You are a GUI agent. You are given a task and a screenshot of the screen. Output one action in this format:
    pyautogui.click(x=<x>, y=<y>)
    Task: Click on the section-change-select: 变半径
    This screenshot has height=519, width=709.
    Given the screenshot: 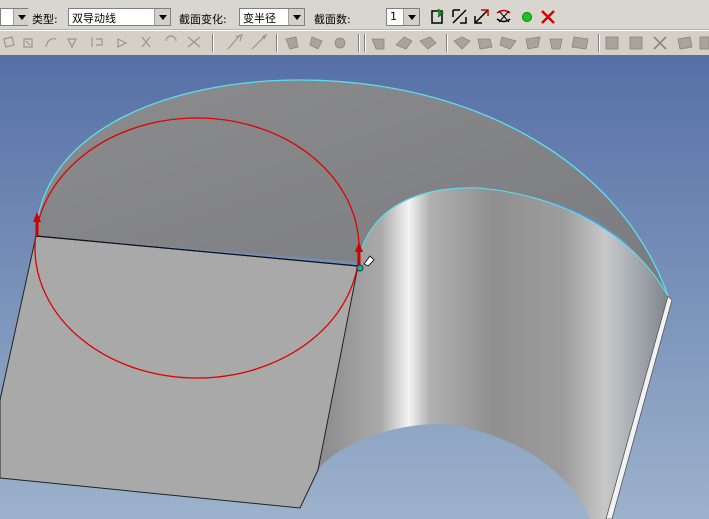 What is the action you would take?
    pyautogui.click(x=272, y=17)
    